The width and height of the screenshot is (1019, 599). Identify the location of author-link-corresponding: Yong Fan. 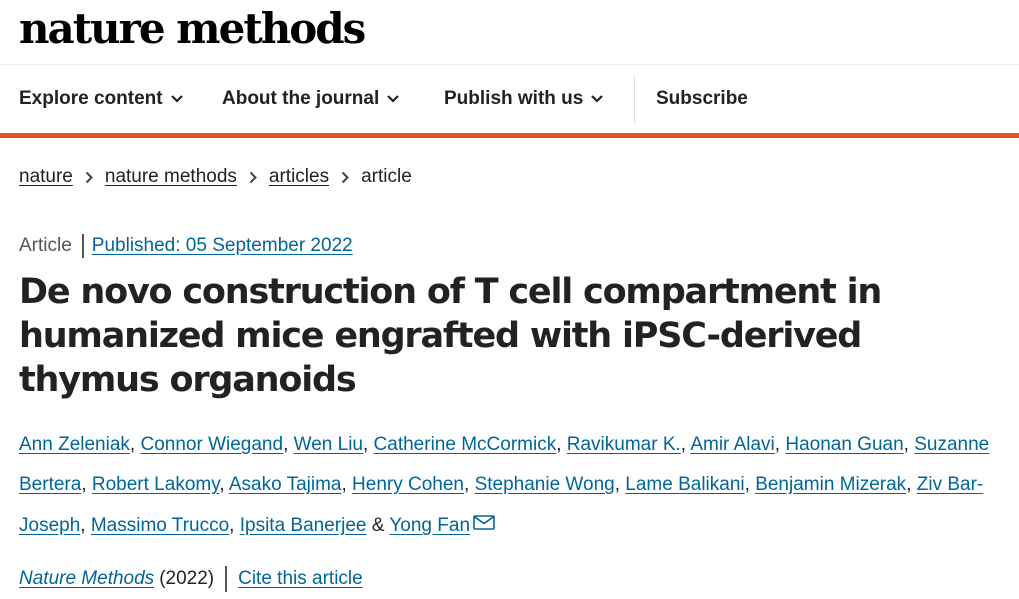
(429, 525).